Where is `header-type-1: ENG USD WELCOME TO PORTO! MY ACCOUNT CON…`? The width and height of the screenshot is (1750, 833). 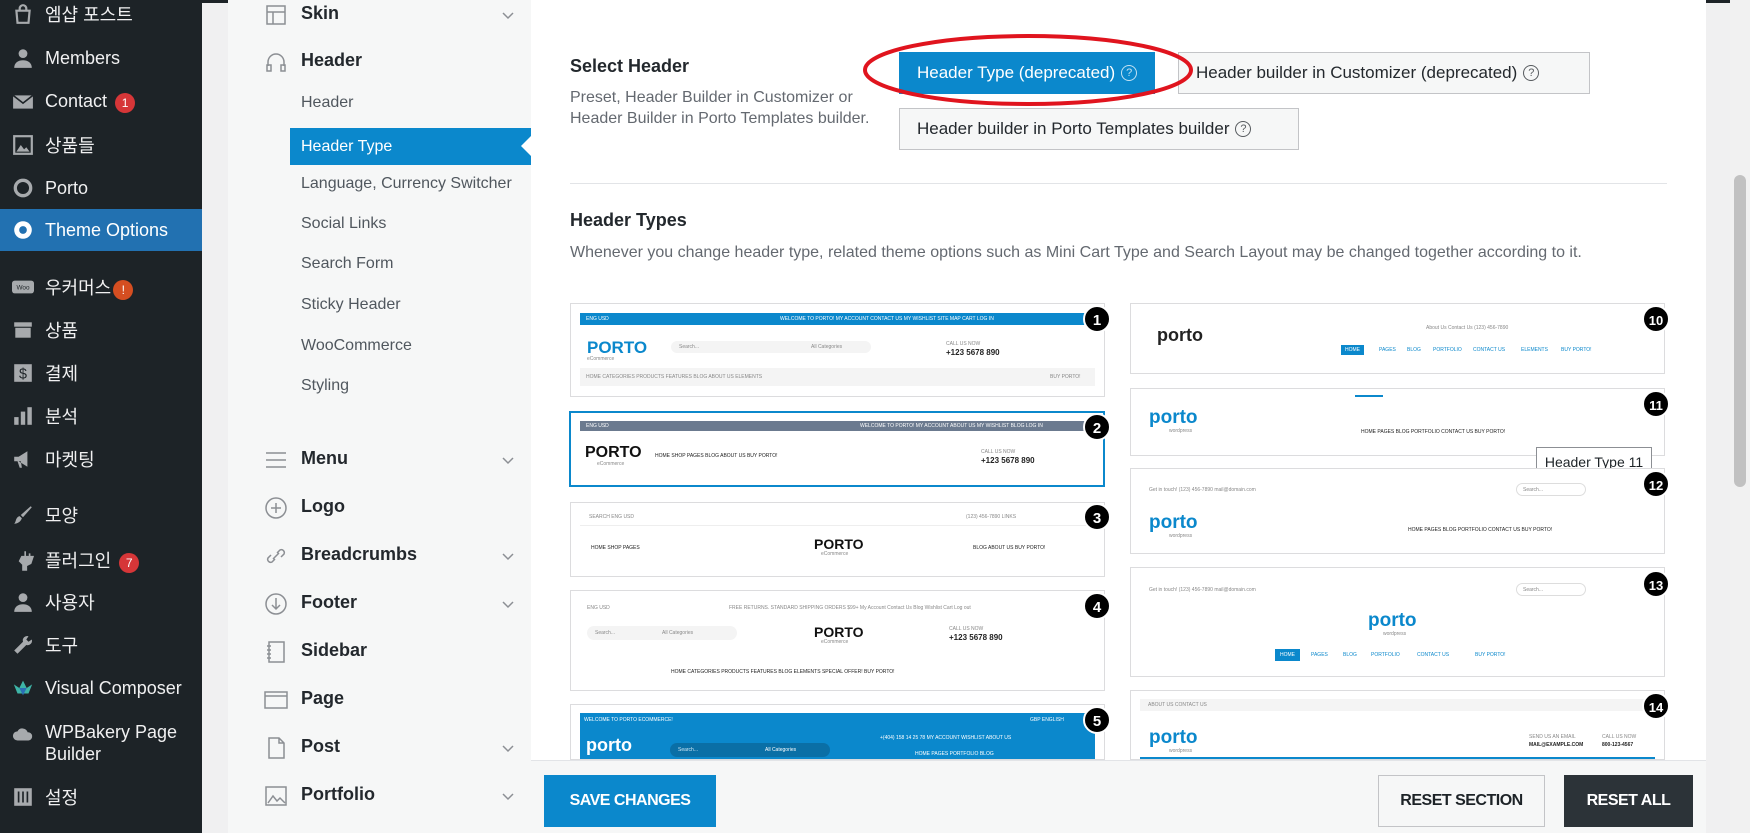 header-type-1: ENG USD WELCOME TO PORTO! MY ACCOUNT CON… is located at coordinates (837, 350).